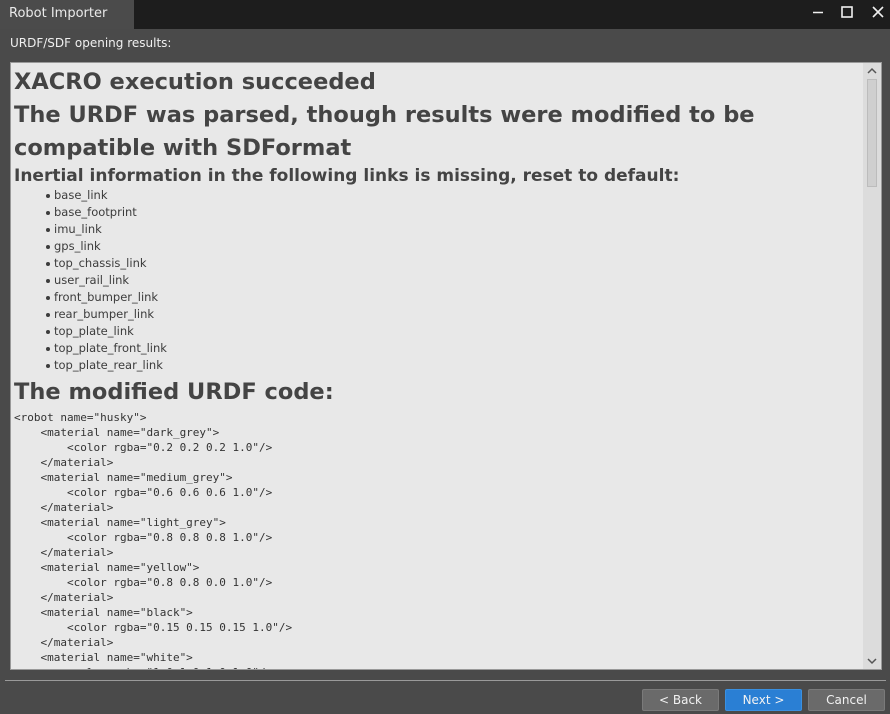  I want to click on maximize-icon, so click(847, 12).